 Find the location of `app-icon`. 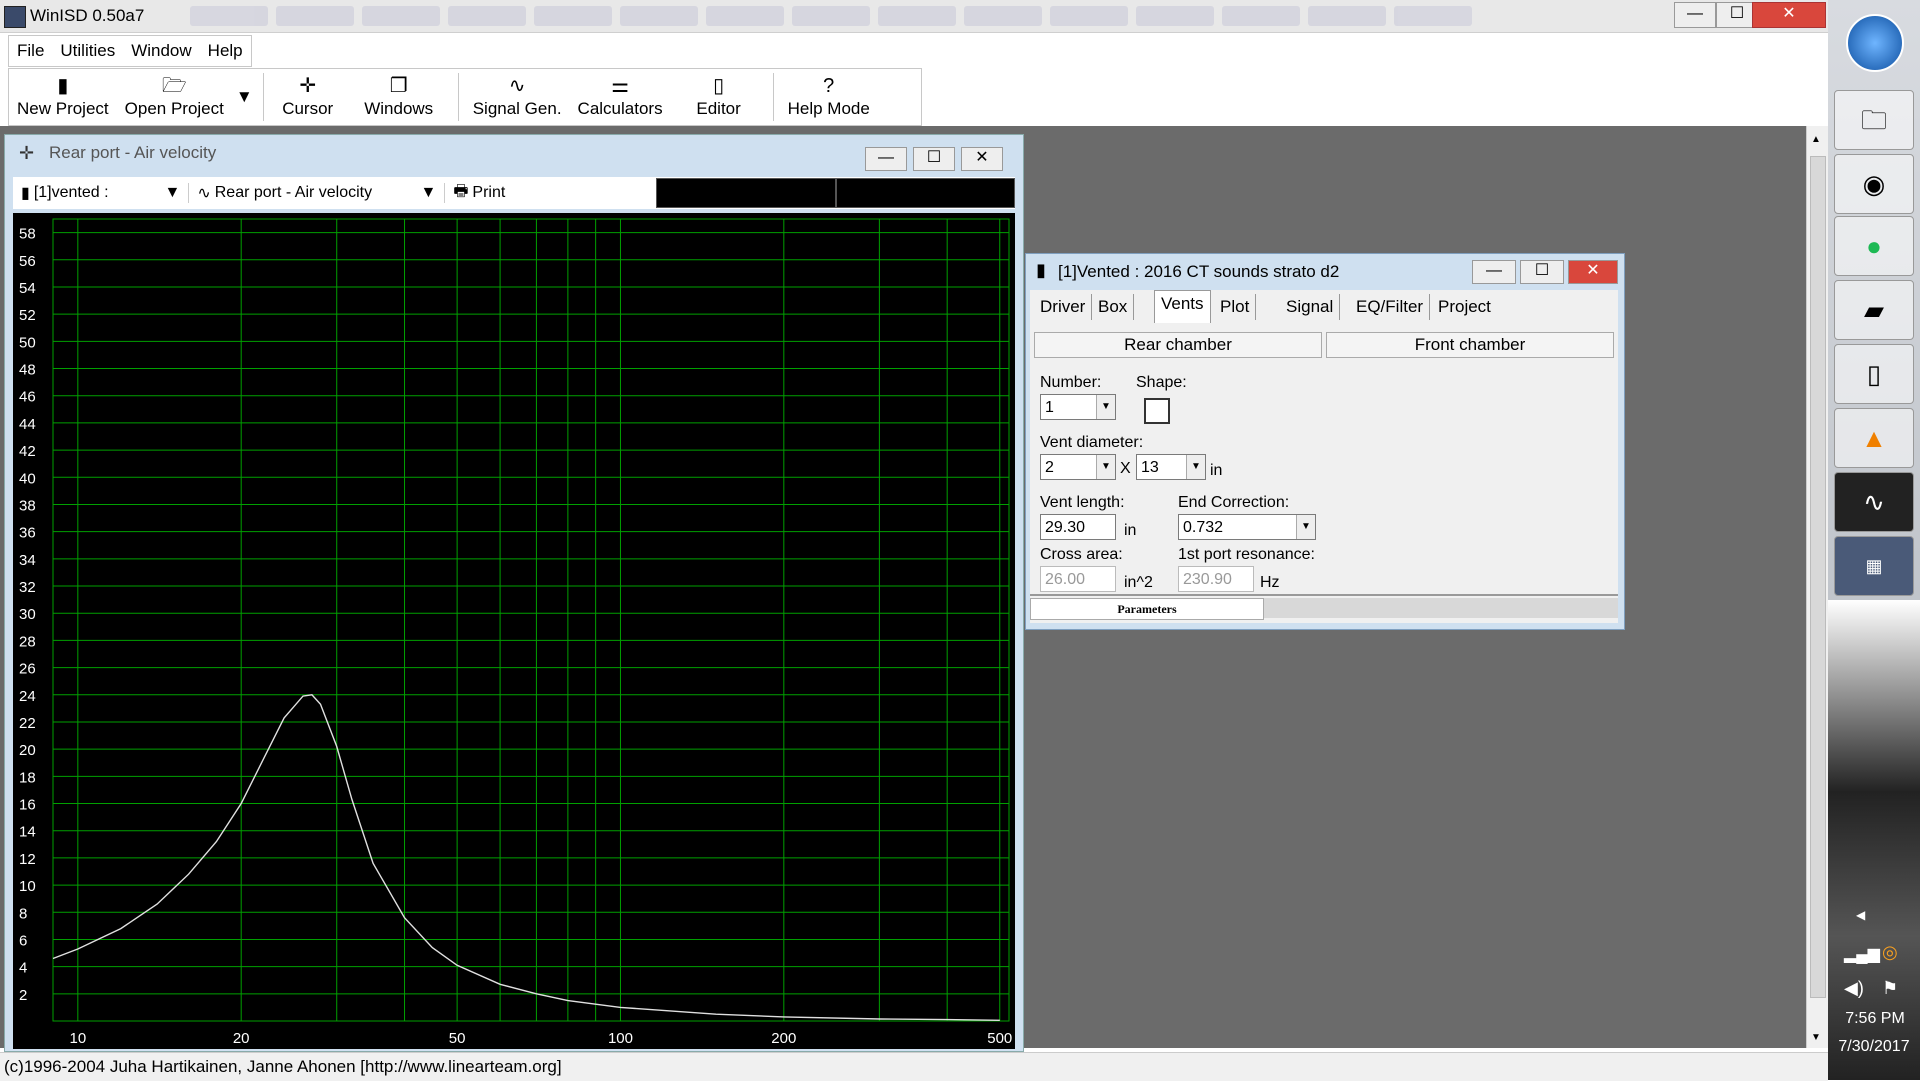

app-icon is located at coordinates (15, 17).